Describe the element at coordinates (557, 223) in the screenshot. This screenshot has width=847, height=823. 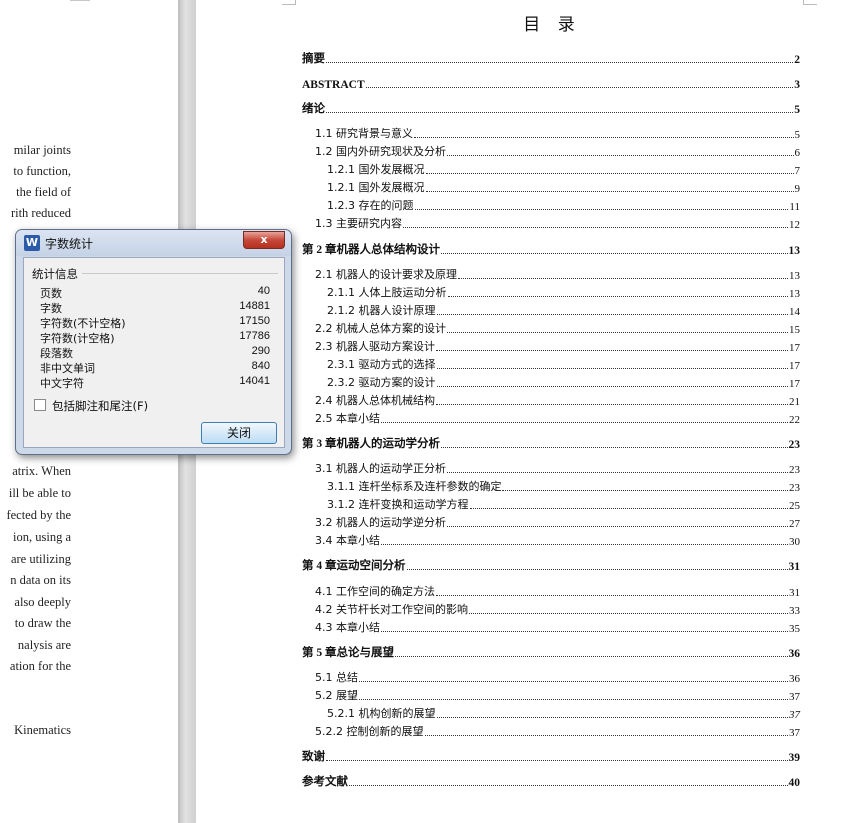
I see `toc-entry: 1.3 主要研究内容 12` at that location.